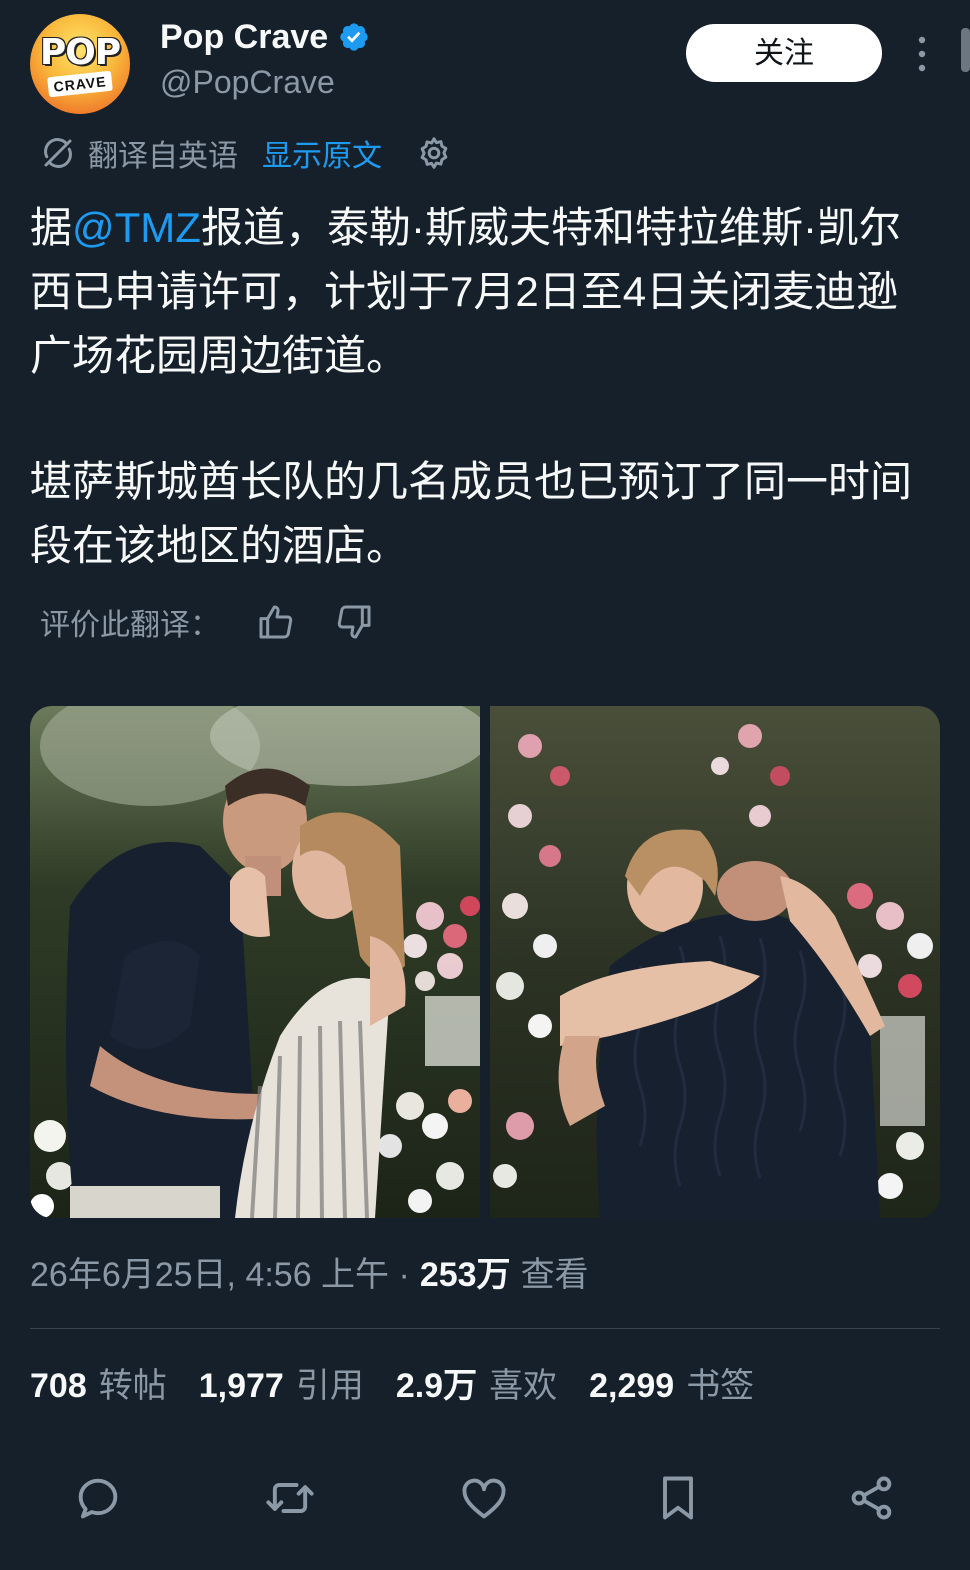  What do you see at coordinates (471, 513) in the screenshot?
I see `tweet-paragraph-2: 堪萨斯城酋长队的几名成员也已预订了同一时间段在该地区的酒店。` at bounding box center [471, 513].